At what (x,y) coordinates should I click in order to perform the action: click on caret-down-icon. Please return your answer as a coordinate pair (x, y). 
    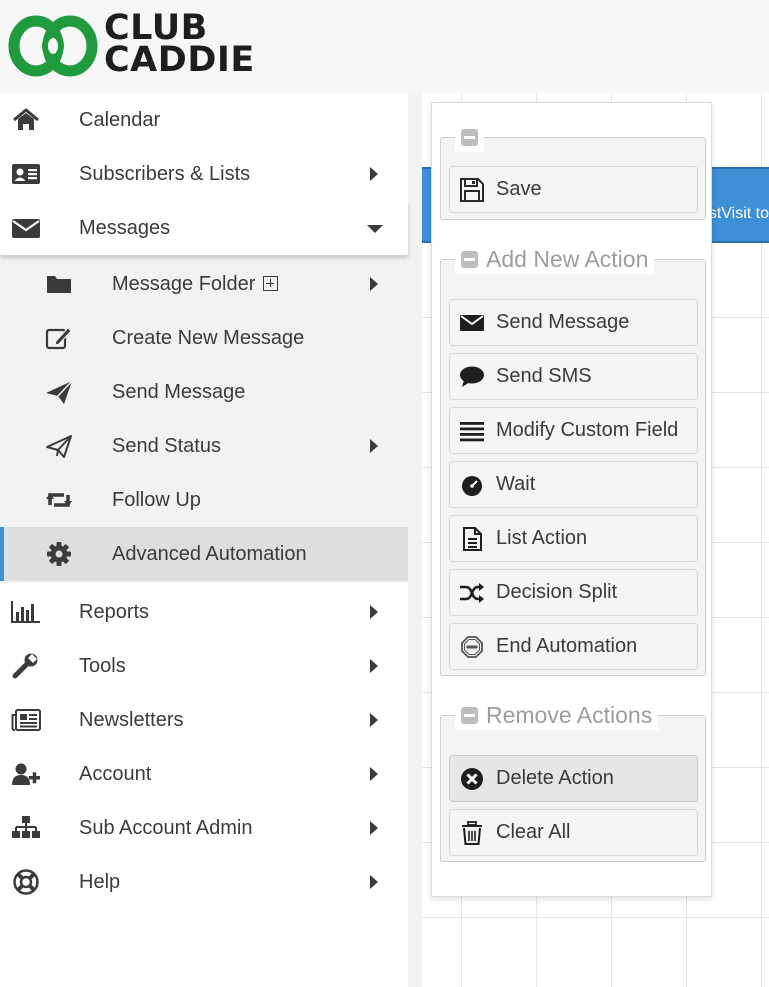
    Looking at the image, I should click on (375, 229).